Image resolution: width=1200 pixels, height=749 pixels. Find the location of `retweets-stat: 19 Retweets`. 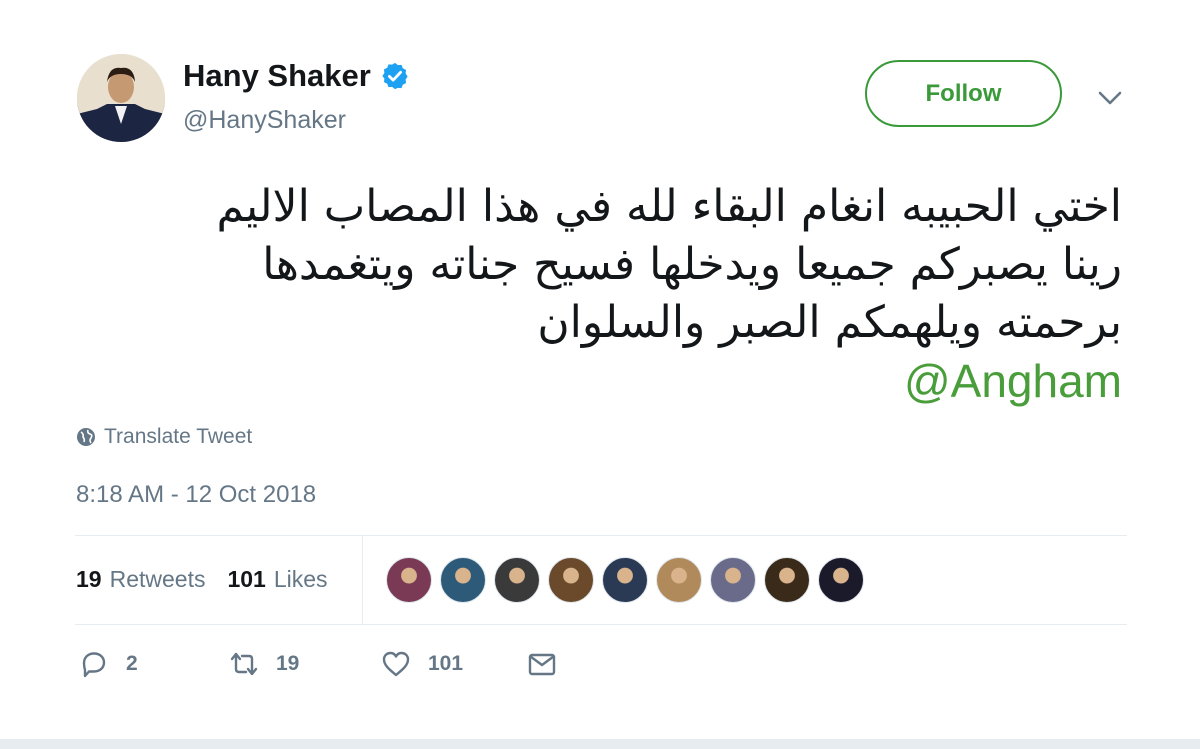

retweets-stat: 19 Retweets is located at coordinates (140, 579).